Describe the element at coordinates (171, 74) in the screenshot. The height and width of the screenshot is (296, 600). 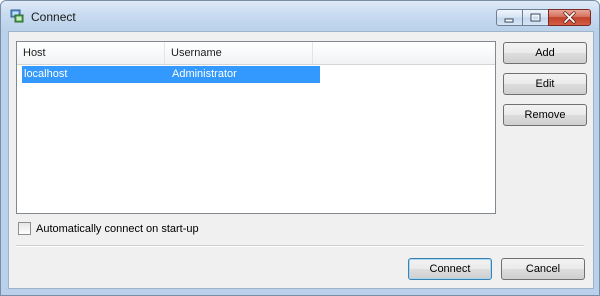
I see `list-item: localhost Administrator` at that location.